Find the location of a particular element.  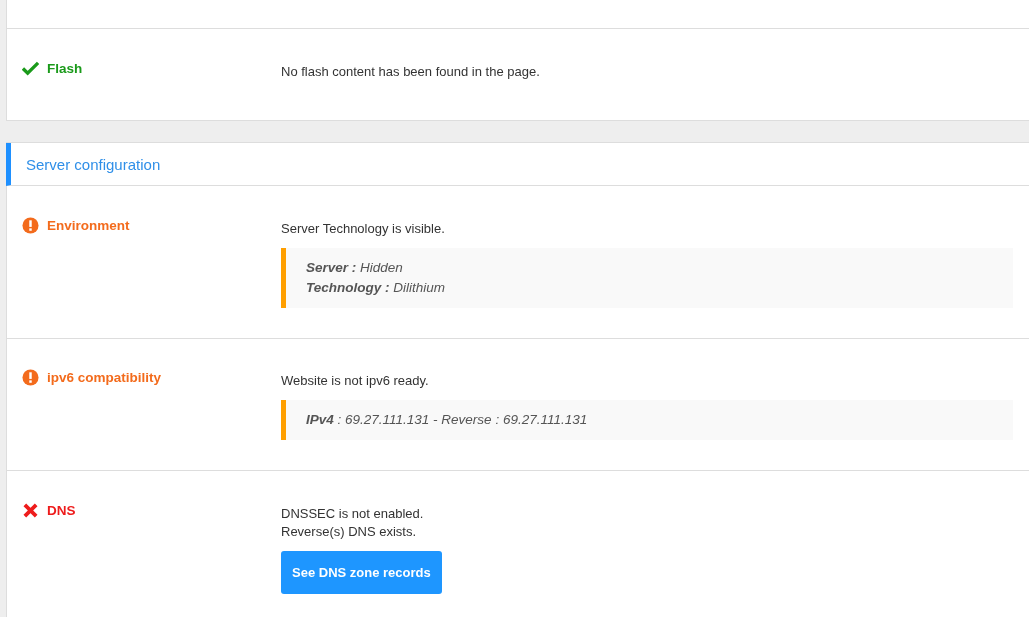

dns-records-button: See DNS zone records is located at coordinates (361, 572).